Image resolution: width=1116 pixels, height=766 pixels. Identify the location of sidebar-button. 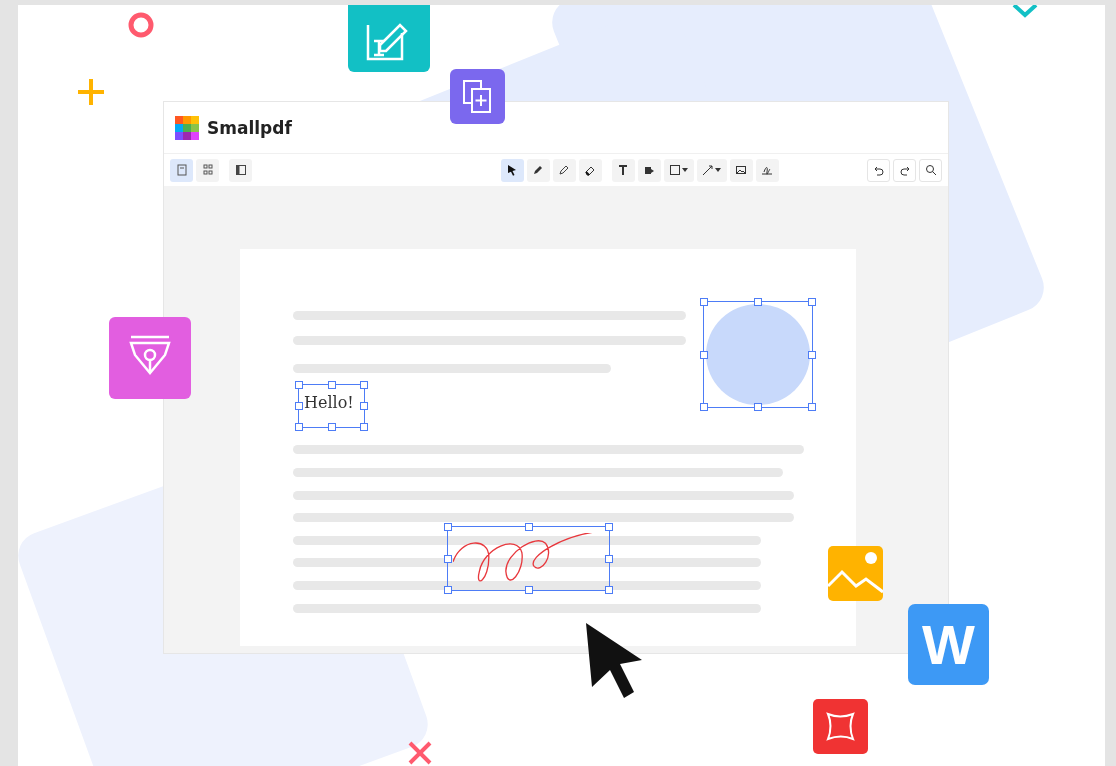
(240, 170).